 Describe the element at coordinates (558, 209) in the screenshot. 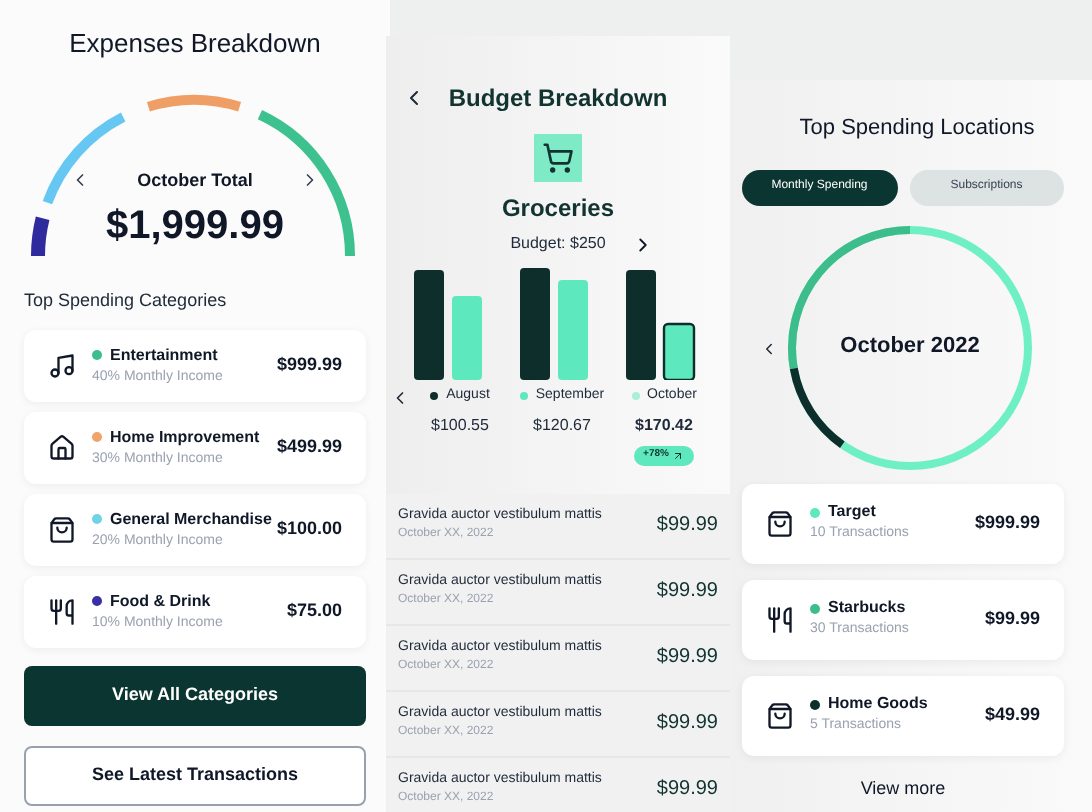

I see `category-name: Groceries` at that location.